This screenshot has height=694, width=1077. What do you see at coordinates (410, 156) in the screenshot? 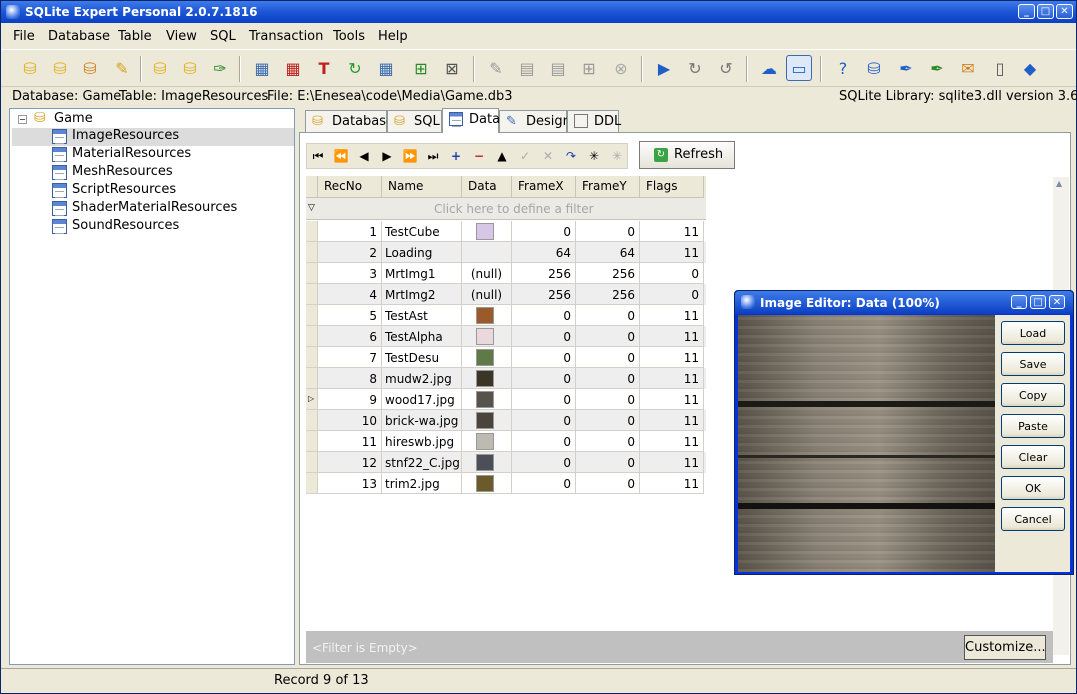
I see `next-page-icon: ⏩` at bounding box center [410, 156].